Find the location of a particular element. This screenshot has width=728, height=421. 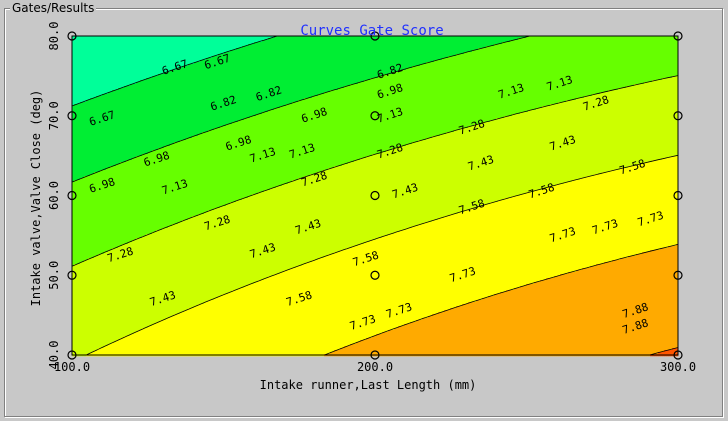

y-axis-ticks: 40.0 50.0 60.0 70.0 80.0 is located at coordinates (54, 196).